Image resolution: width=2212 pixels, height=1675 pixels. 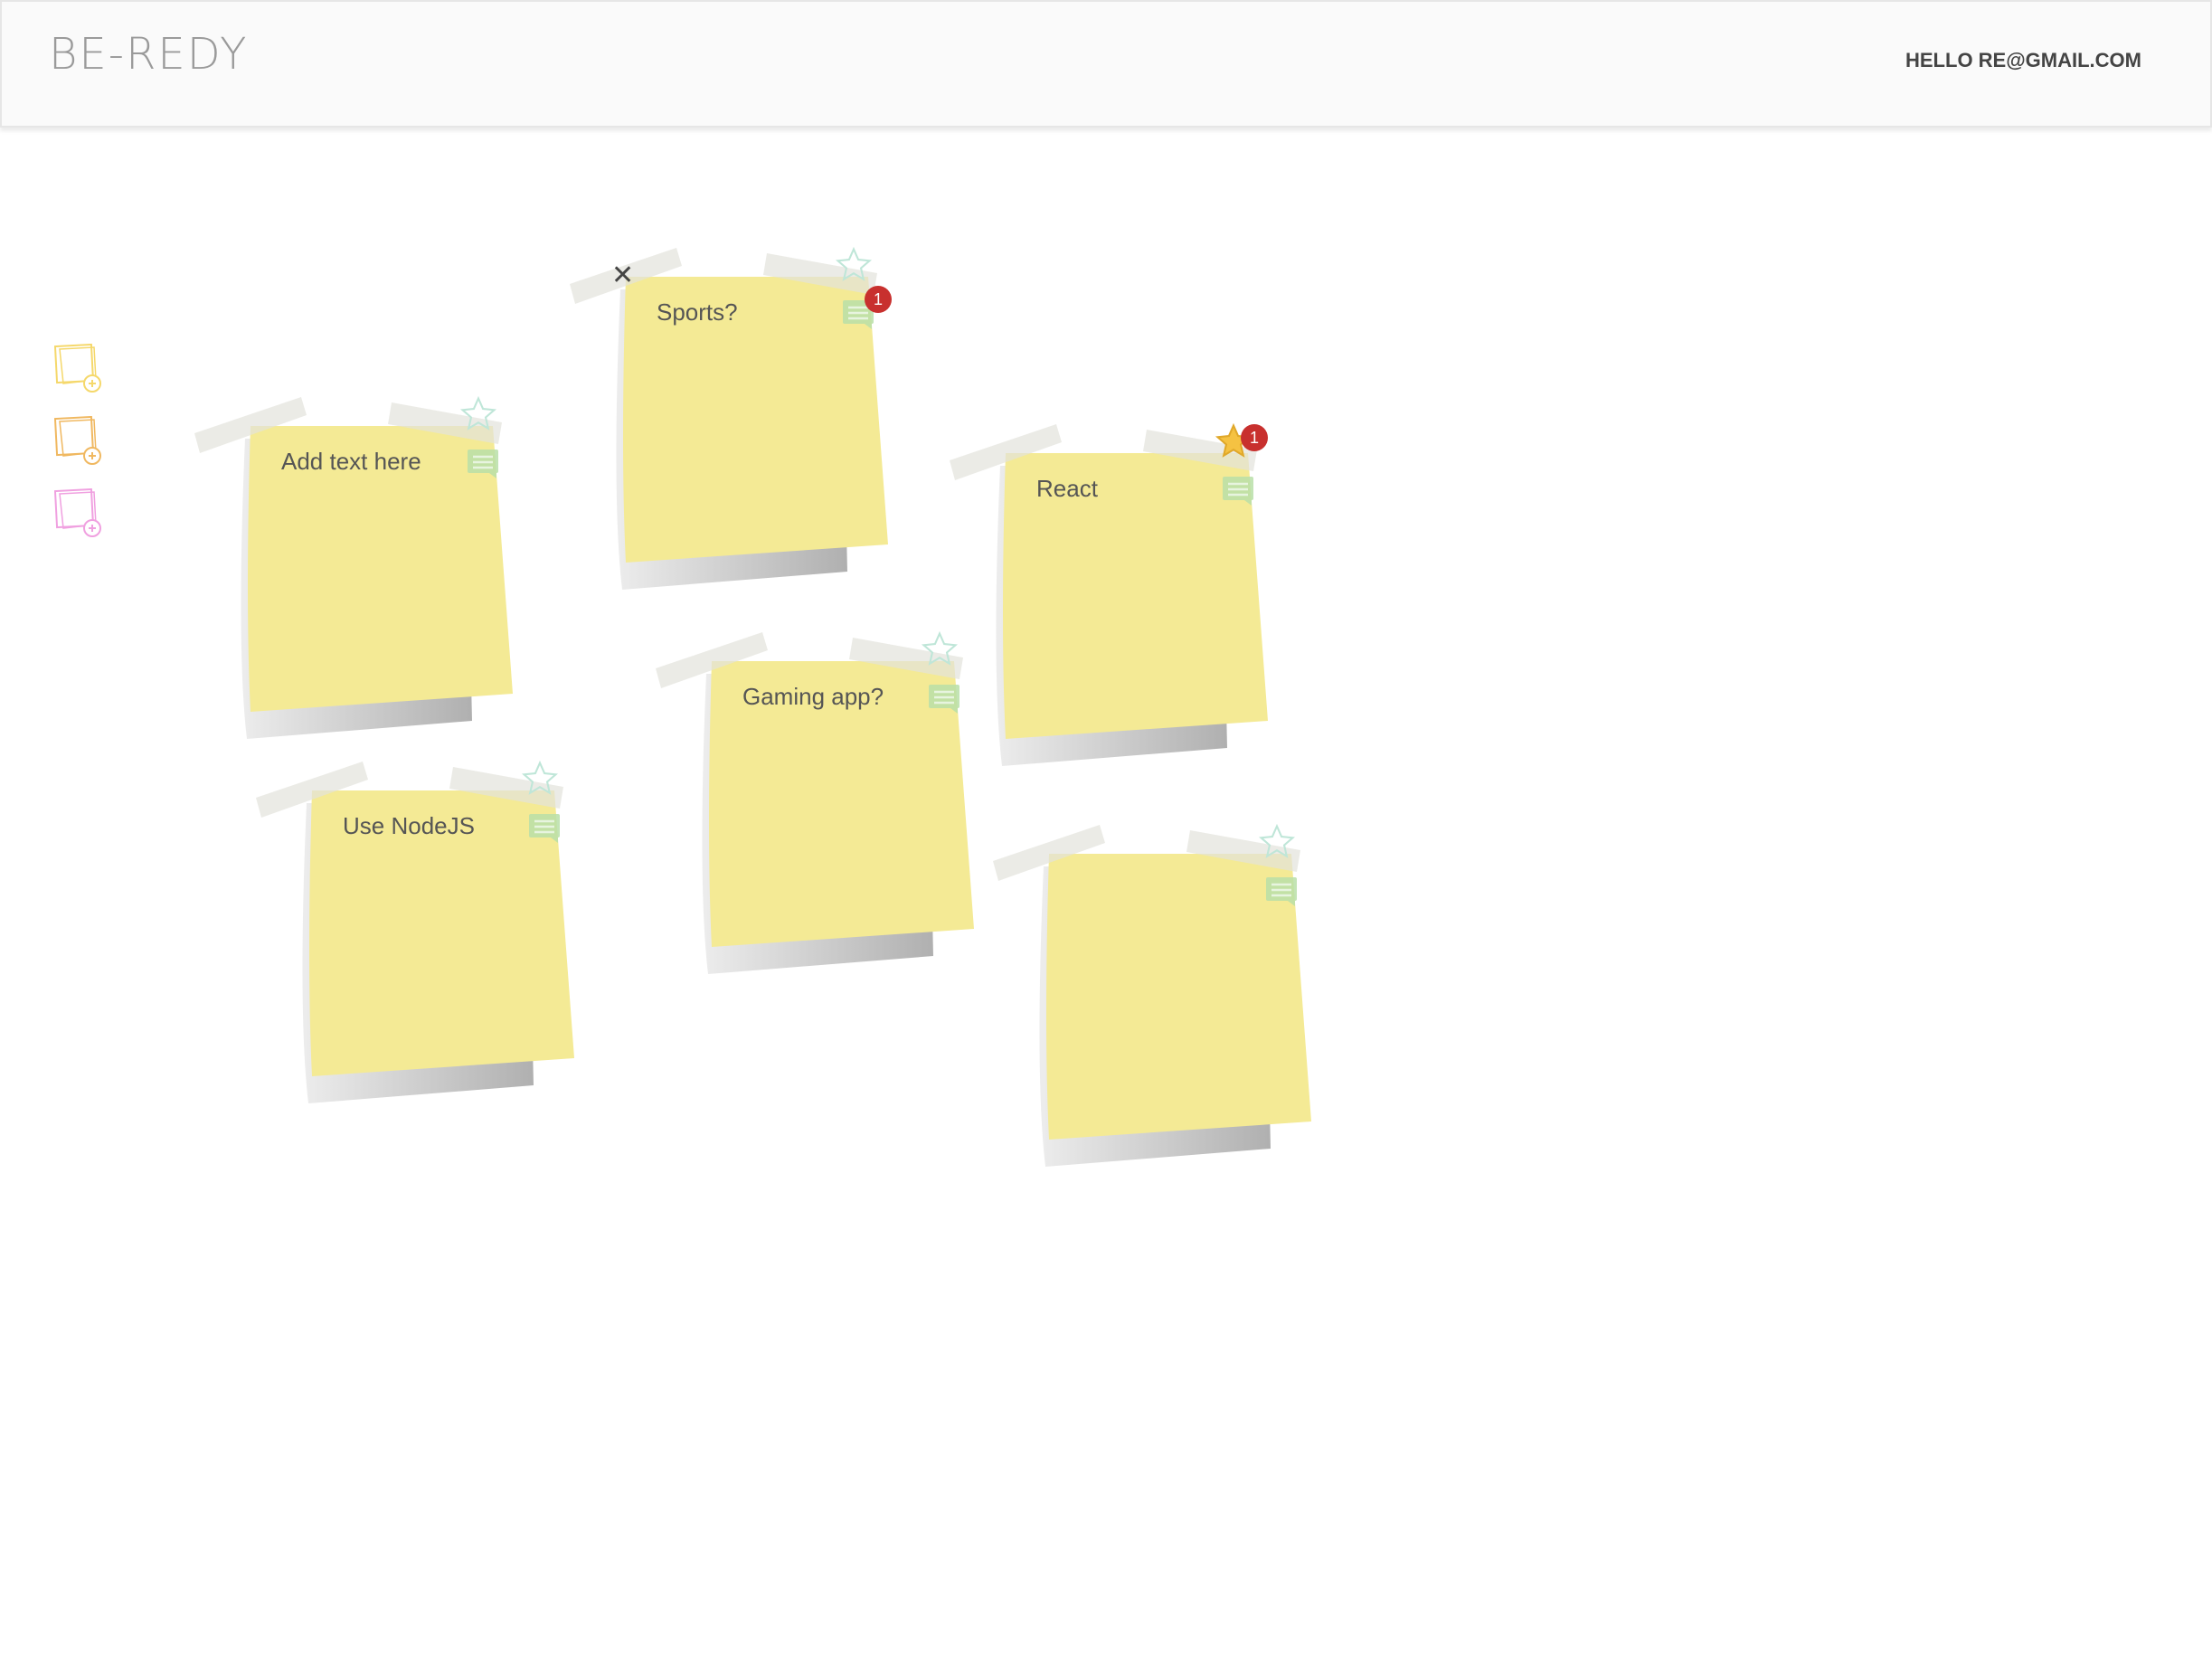 I want to click on note-text: Add text here, so click(x=351, y=462).